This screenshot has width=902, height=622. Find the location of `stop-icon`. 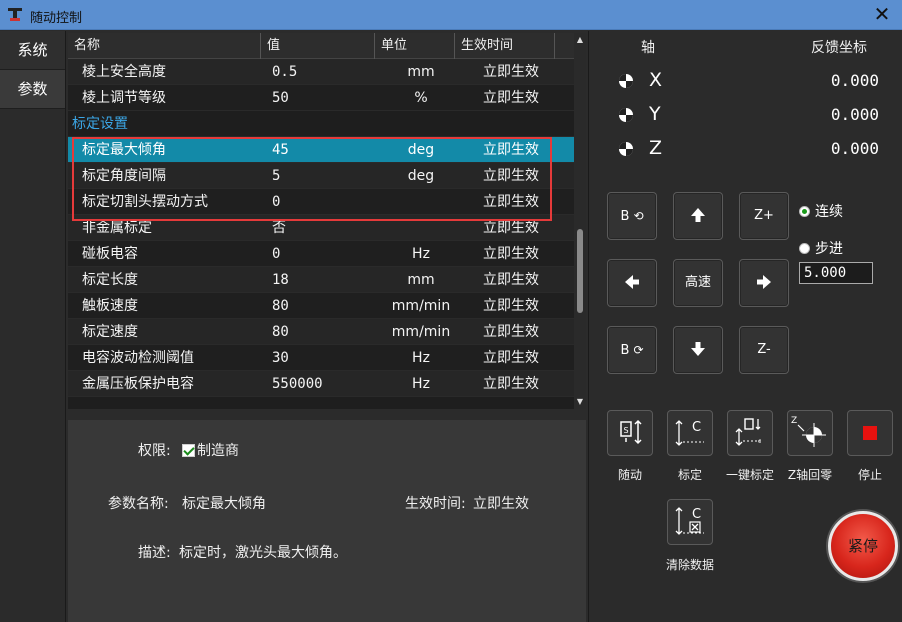

stop-icon is located at coordinates (870, 433).